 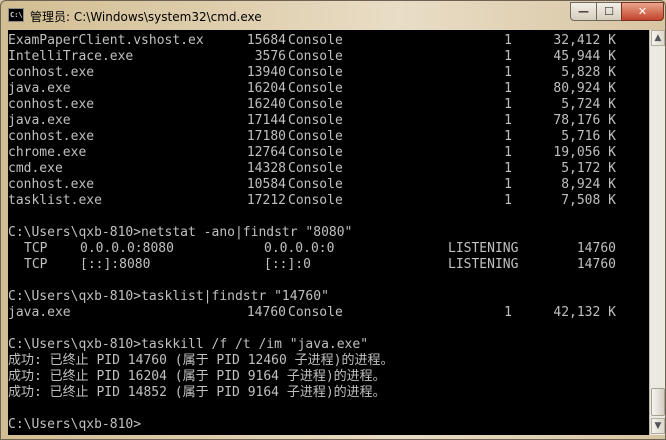 I want to click on process-row: chrome.exe 12764 Console 1 19,056 K, so click(x=312, y=153).